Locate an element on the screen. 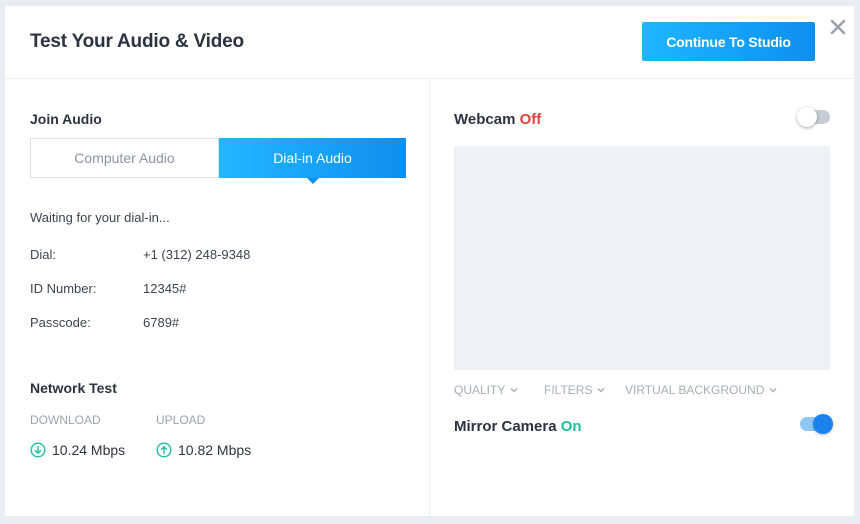 This screenshot has width=860, height=524. modal-title: Test Your Audio & Video is located at coordinates (137, 41).